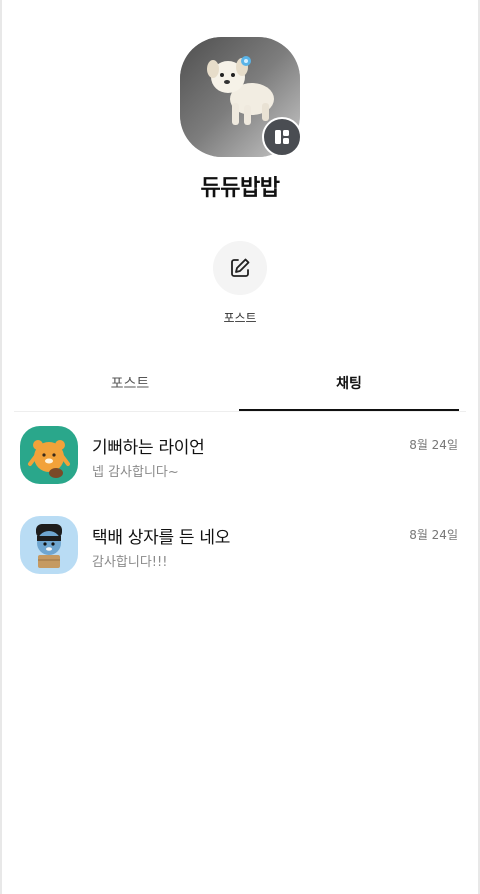  What do you see at coordinates (148, 448) in the screenshot?
I see `chat-name: 기뻐하는 라이언` at bounding box center [148, 448].